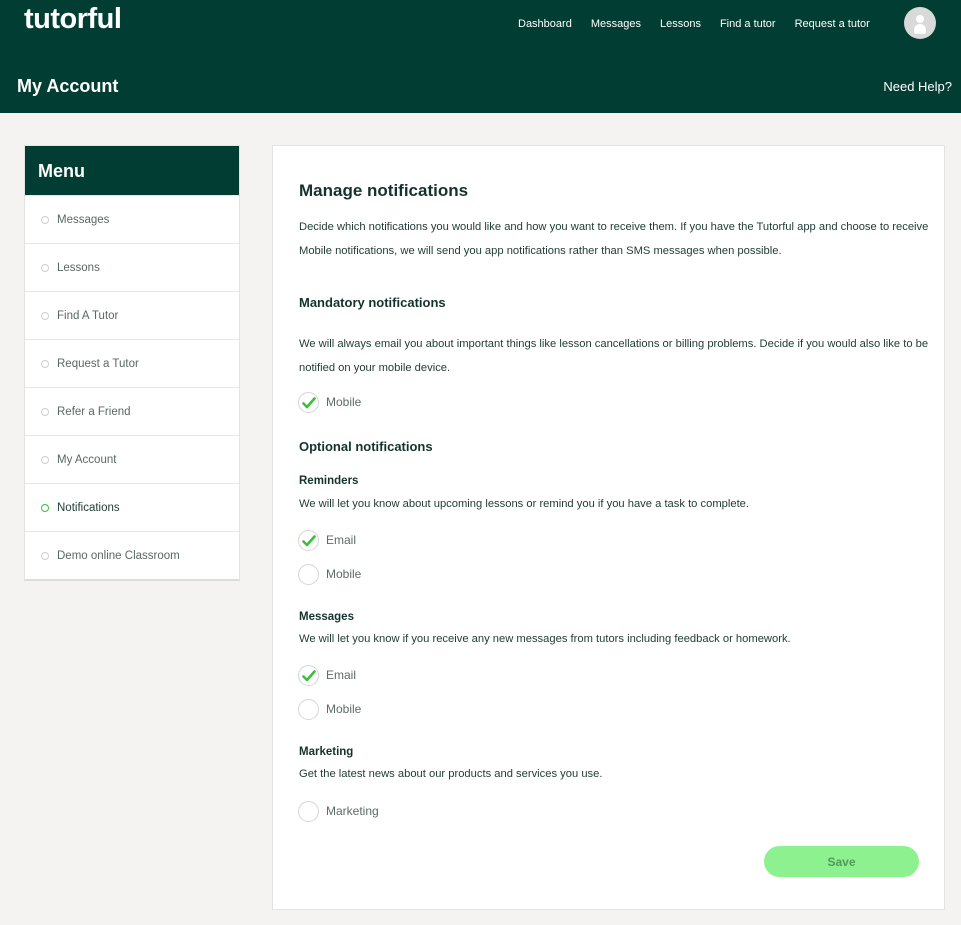  I want to click on sidebar-item-request-a-tutor: Request a Tutor, so click(132, 363).